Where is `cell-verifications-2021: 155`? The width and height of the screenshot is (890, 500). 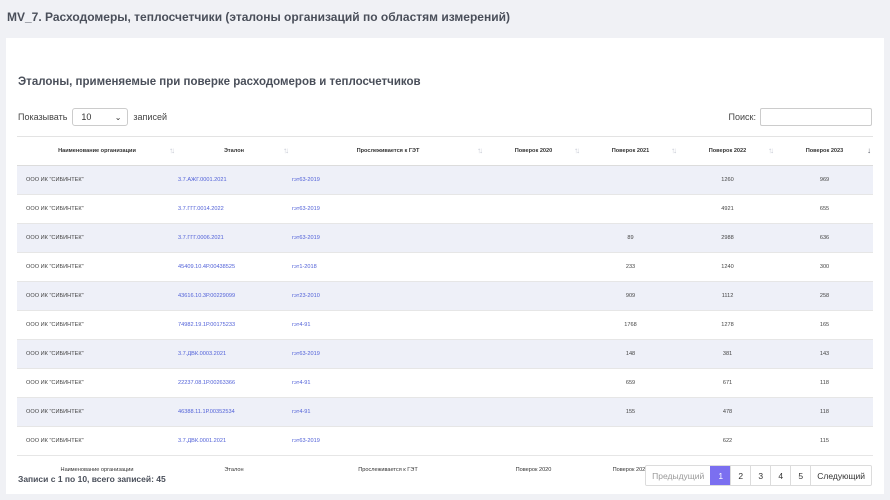
cell-verifications-2021: 155 is located at coordinates (630, 412).